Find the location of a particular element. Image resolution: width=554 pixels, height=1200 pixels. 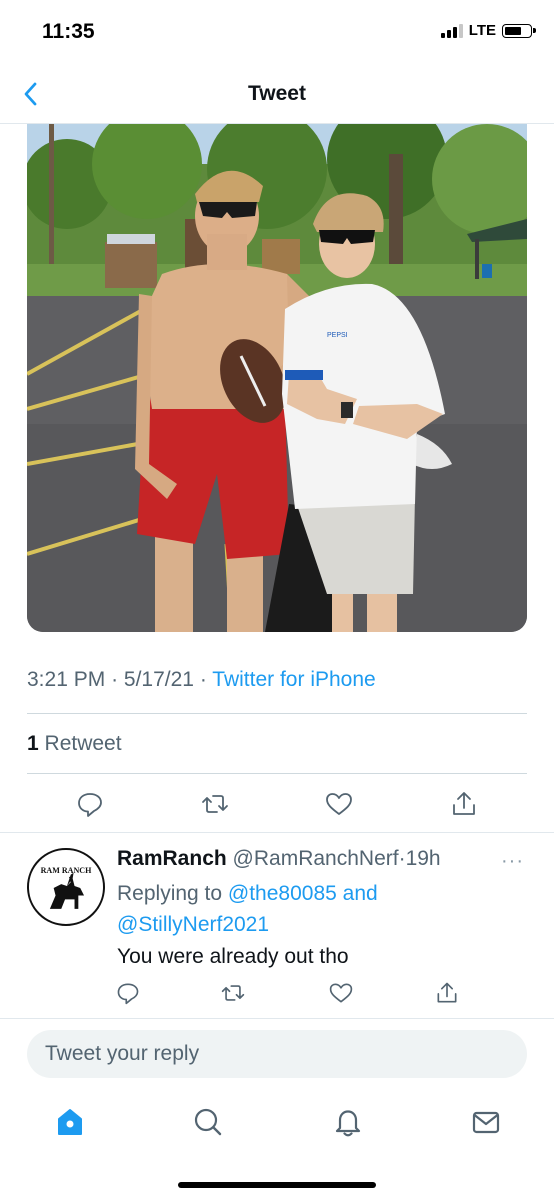

tab-home is located at coordinates (70, 1122).